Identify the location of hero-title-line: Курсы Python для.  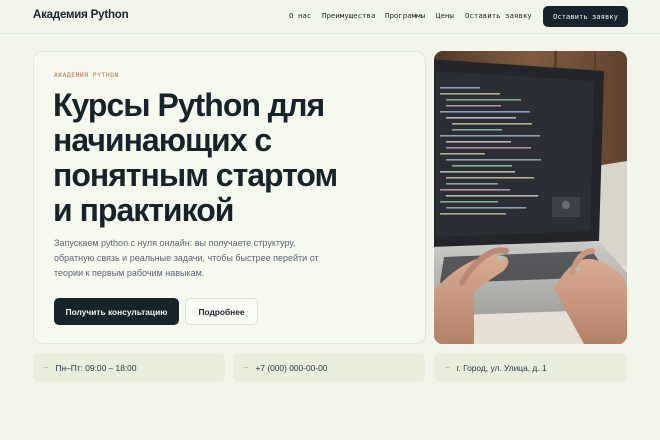
(189, 105).